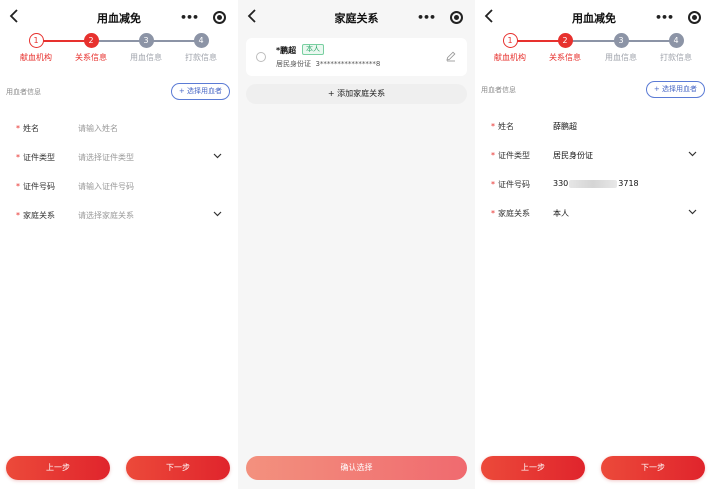  What do you see at coordinates (36, 57) in the screenshot?
I see `step-label: 献血机构` at bounding box center [36, 57].